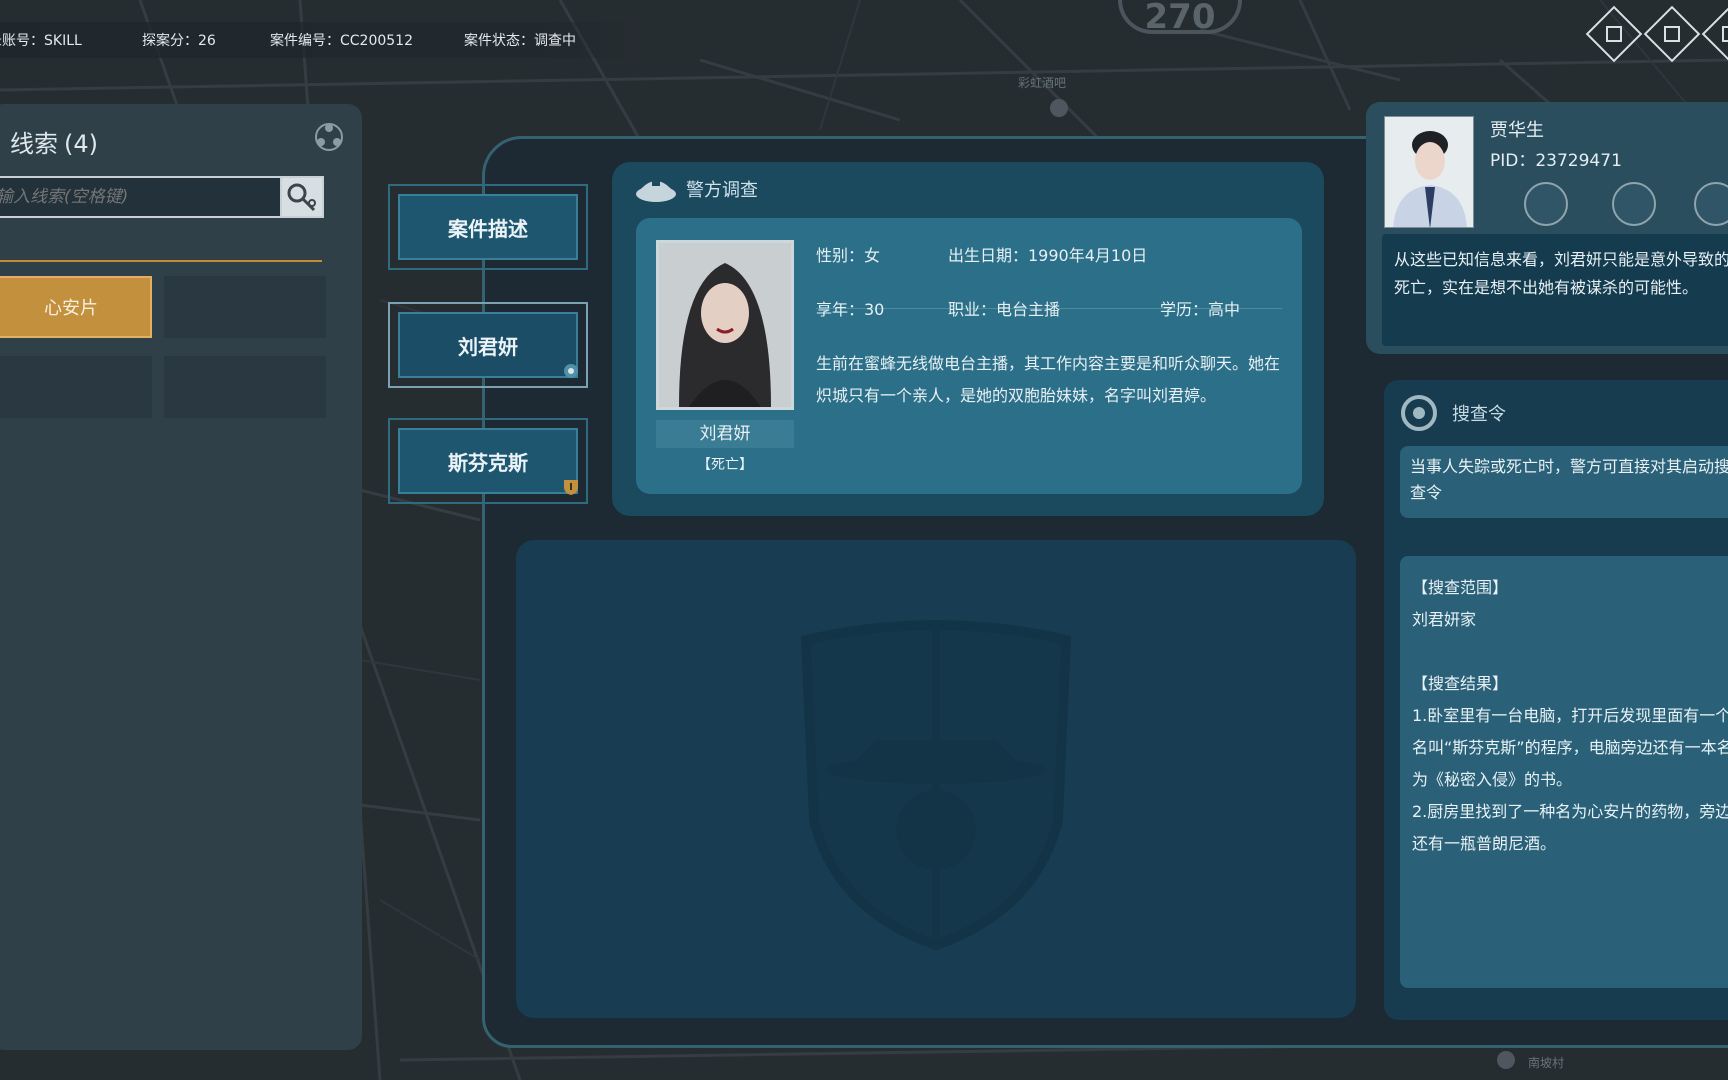  I want to click on road-shield-270: 270, so click(1180, 17).